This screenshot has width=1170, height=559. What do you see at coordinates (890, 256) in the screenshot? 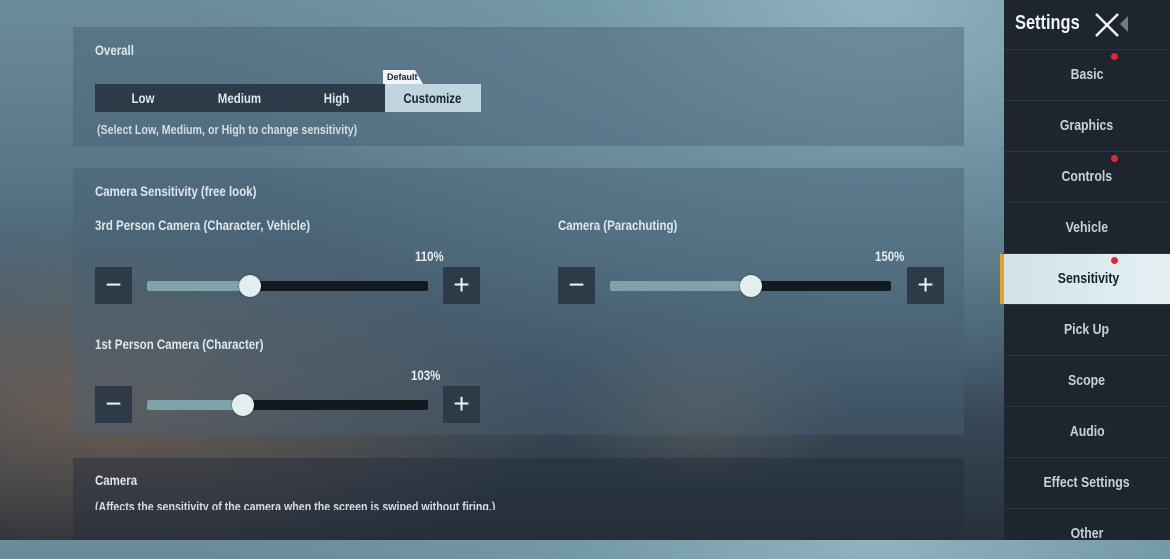
I see `parachuting-camera-value: 150%` at bounding box center [890, 256].